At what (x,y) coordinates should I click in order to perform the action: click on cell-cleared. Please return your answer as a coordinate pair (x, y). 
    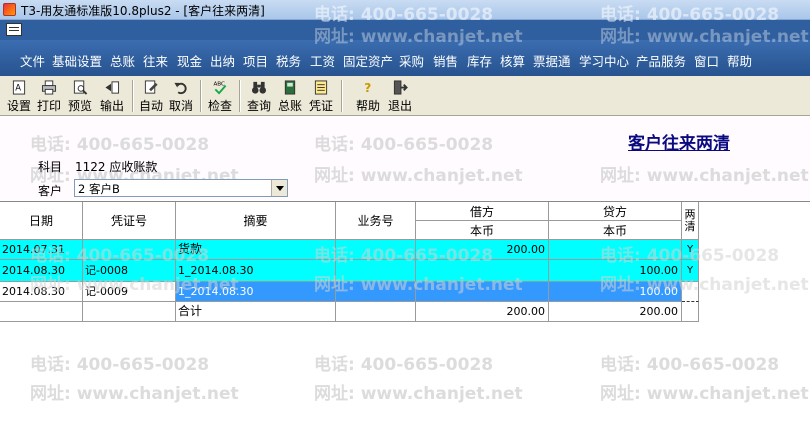
    Looking at the image, I should click on (690, 292).